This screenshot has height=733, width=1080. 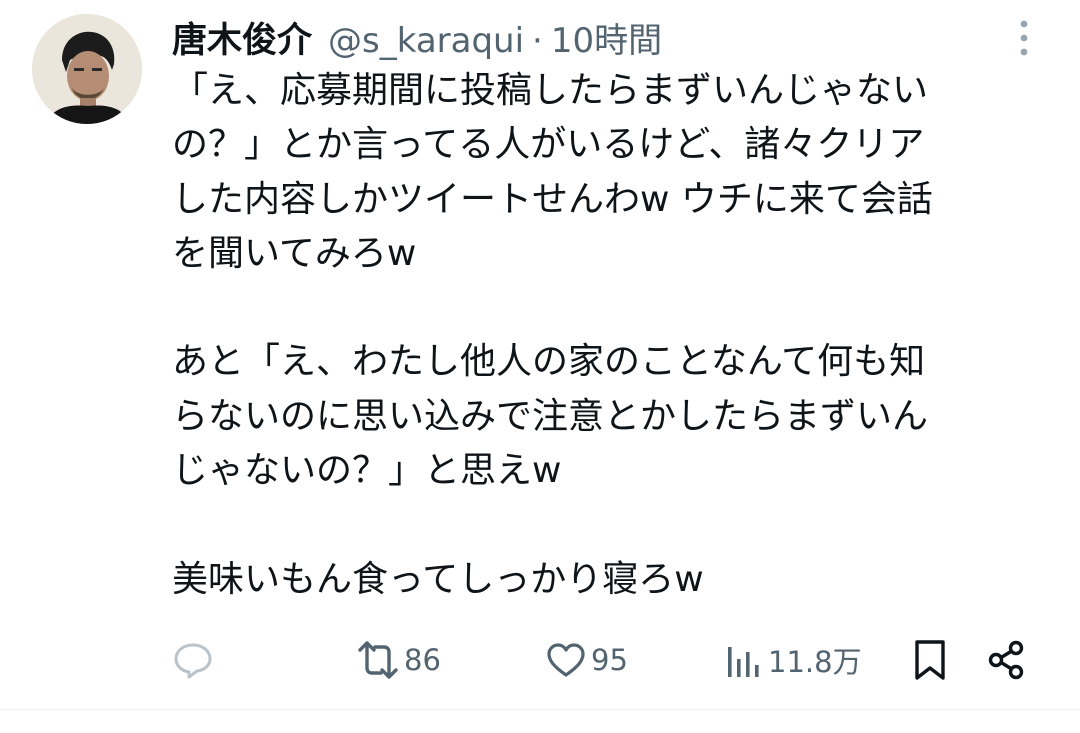 I want to click on author-handle: @s_karaqui, so click(x=426, y=41).